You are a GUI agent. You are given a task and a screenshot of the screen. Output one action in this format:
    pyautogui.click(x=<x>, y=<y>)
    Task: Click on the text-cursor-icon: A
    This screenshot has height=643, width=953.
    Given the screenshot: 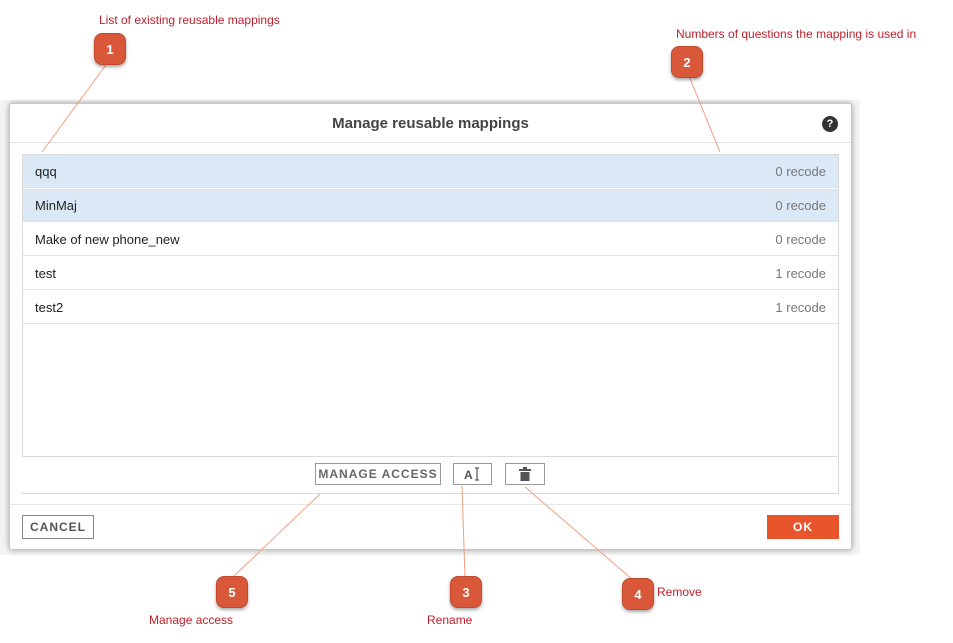 What is the action you would take?
    pyautogui.click(x=471, y=474)
    